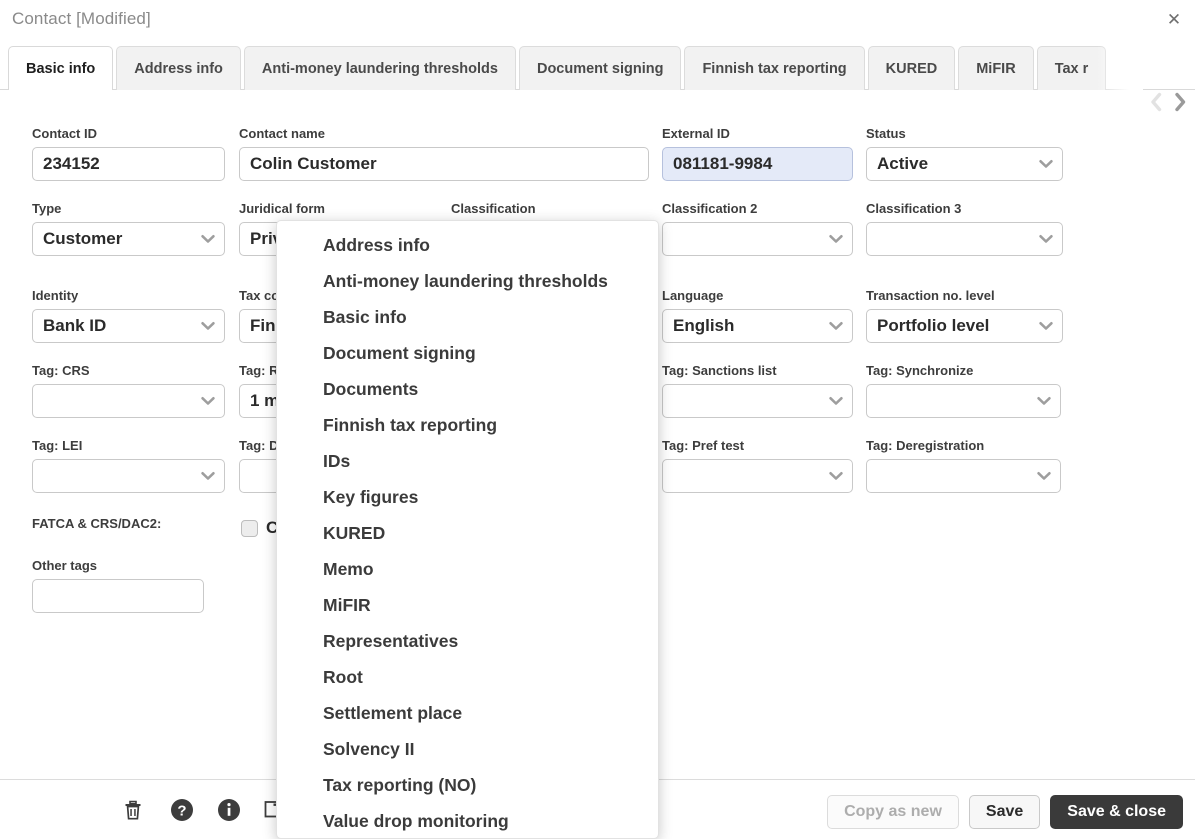 The height and width of the screenshot is (839, 1195). Describe the element at coordinates (444, 164) in the screenshot. I see `contact-name-input: Colin Customer` at that location.